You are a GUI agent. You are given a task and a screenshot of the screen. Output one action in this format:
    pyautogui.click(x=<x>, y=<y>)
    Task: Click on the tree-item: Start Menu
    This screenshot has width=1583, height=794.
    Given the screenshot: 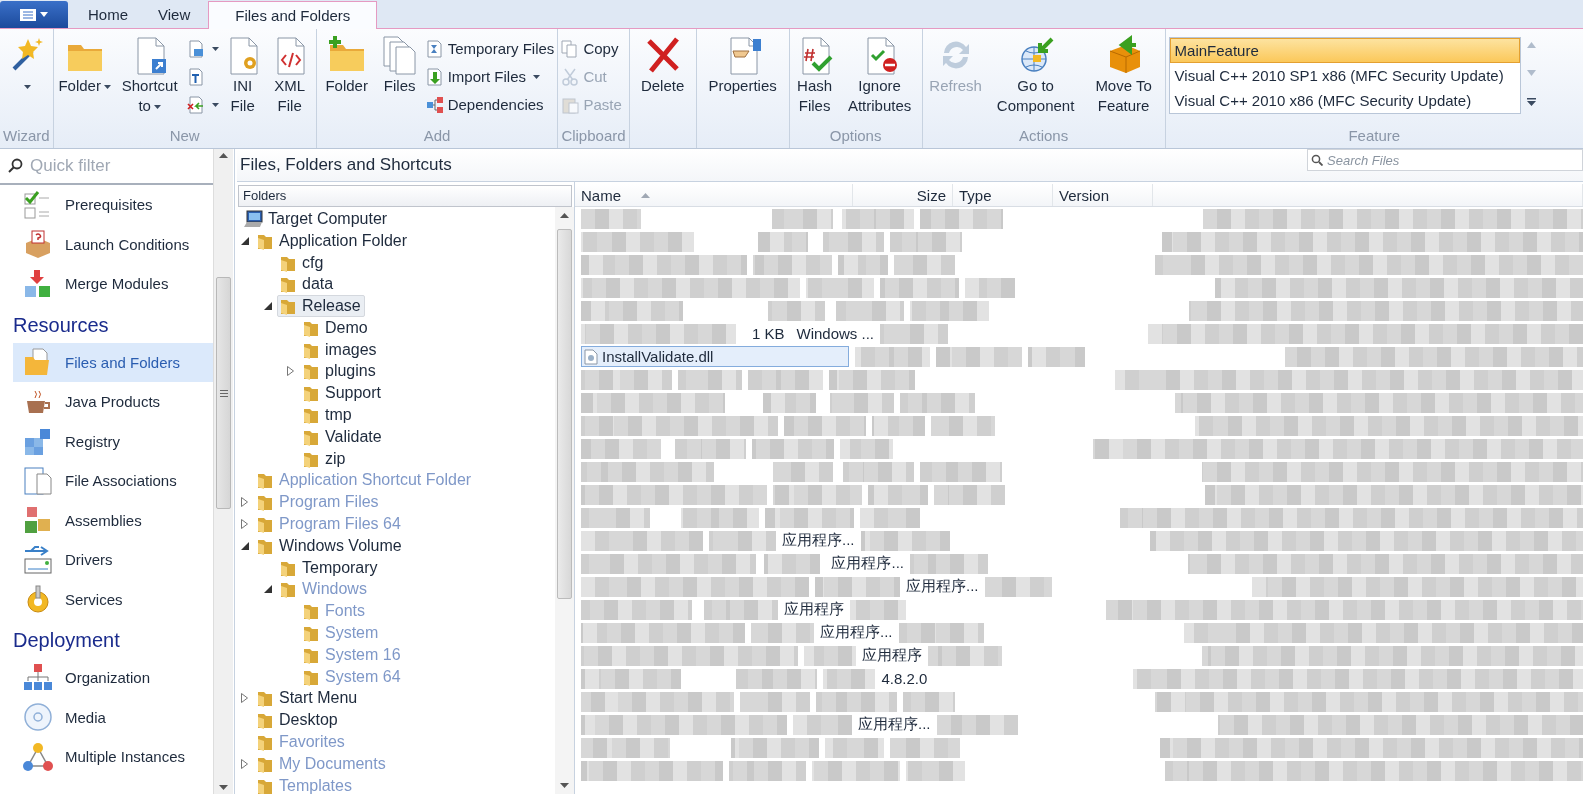 What is the action you would take?
    pyautogui.click(x=308, y=698)
    